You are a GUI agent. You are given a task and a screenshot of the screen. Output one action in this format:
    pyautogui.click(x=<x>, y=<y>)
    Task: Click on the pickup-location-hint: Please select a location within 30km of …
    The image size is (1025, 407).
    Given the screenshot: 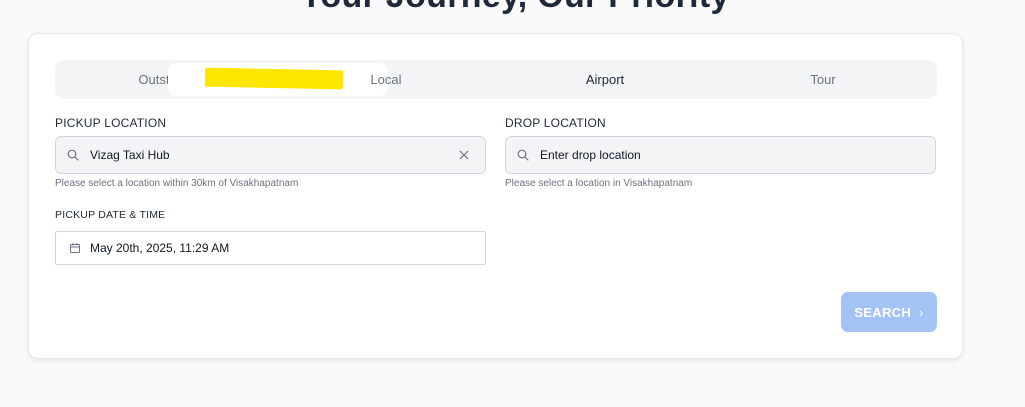 What is the action you would take?
    pyautogui.click(x=177, y=183)
    